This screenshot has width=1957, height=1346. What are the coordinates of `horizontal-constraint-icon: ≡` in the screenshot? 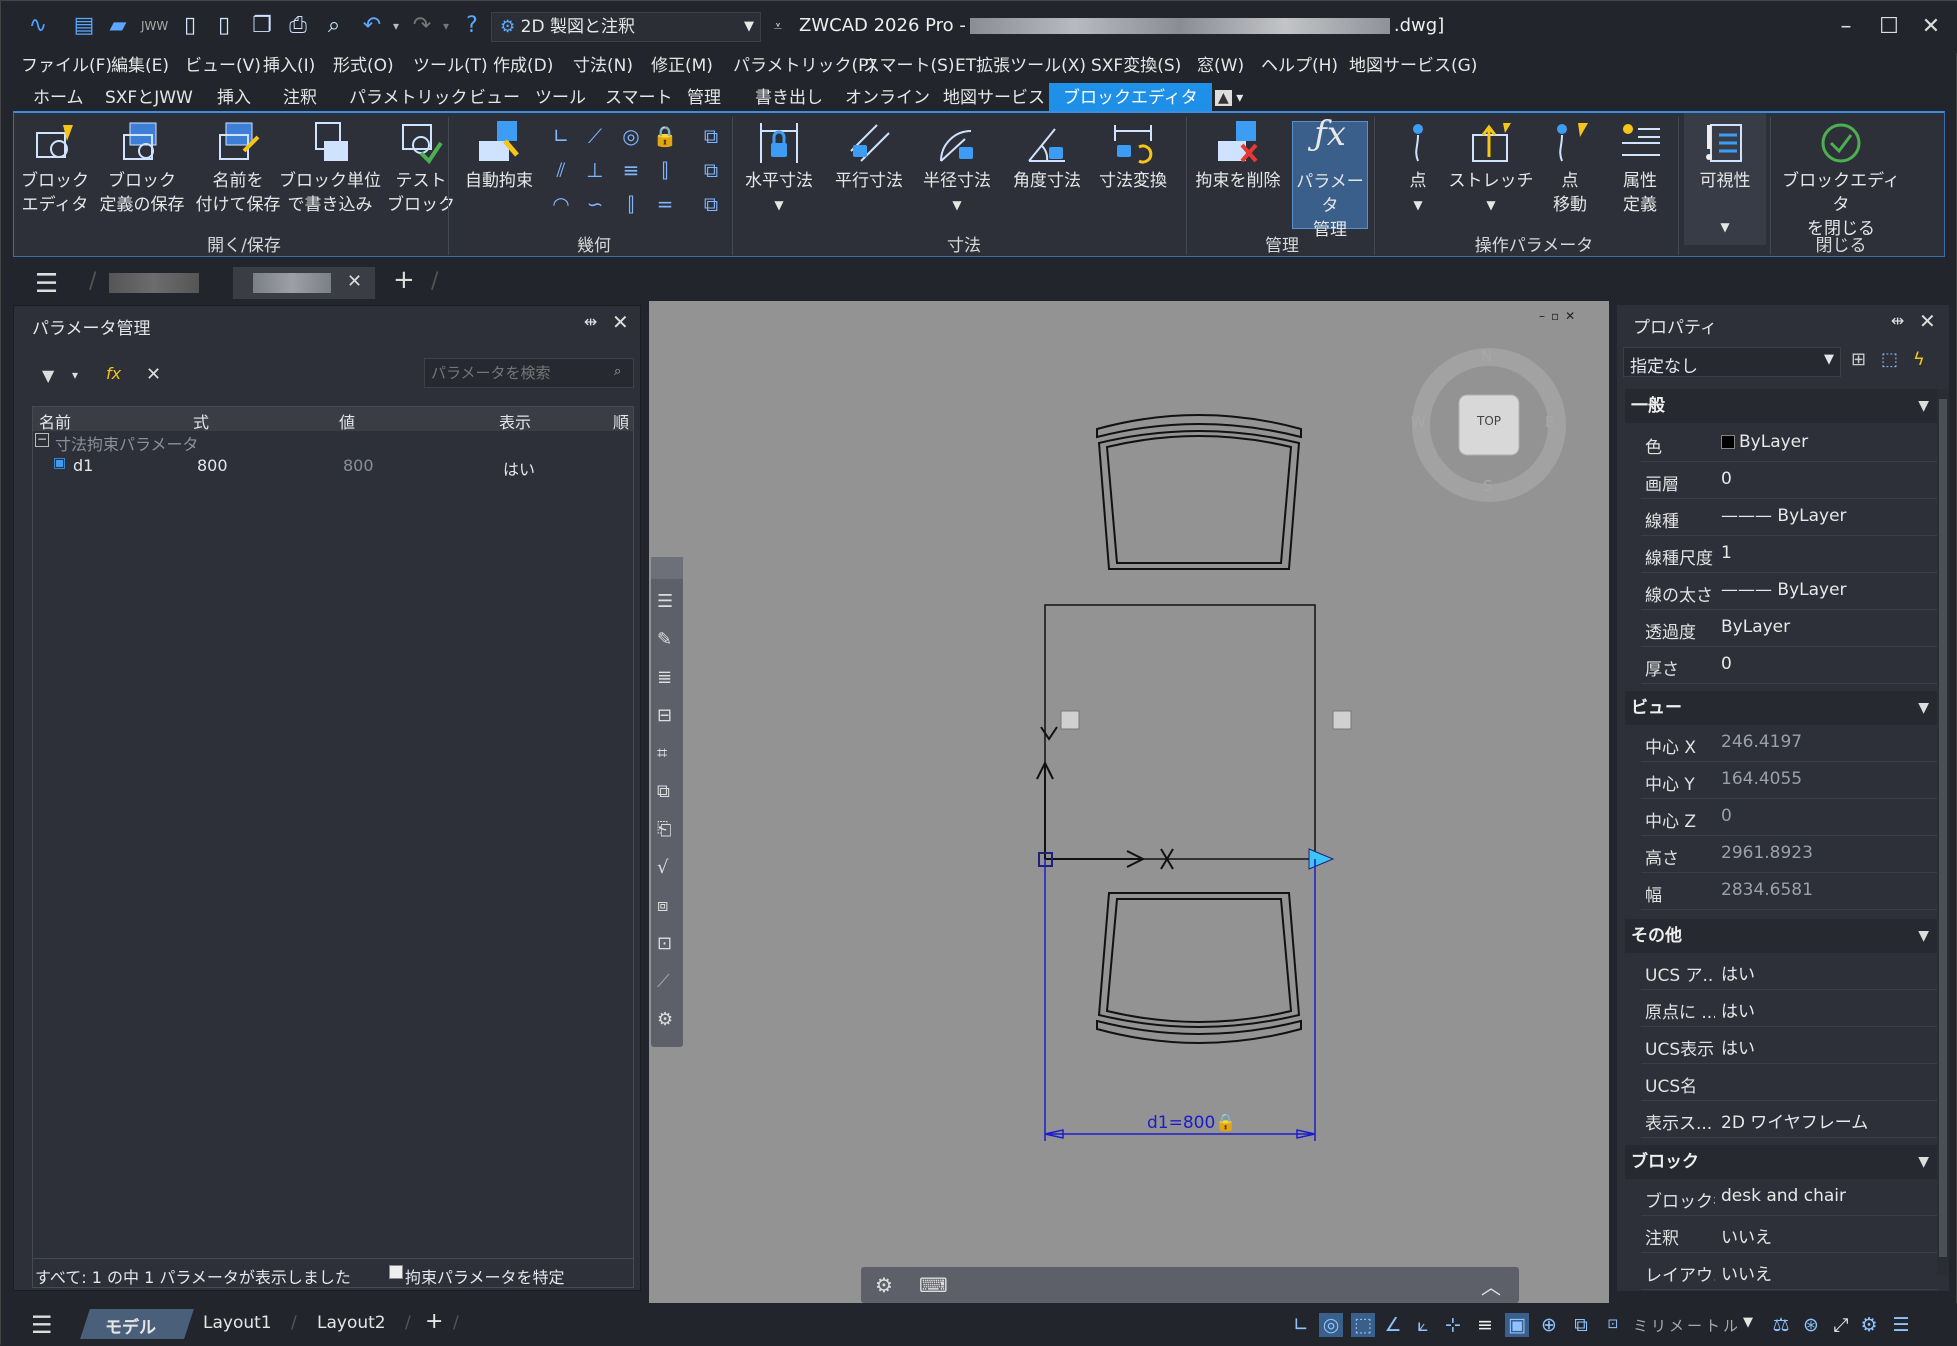 It's located at (631, 170).